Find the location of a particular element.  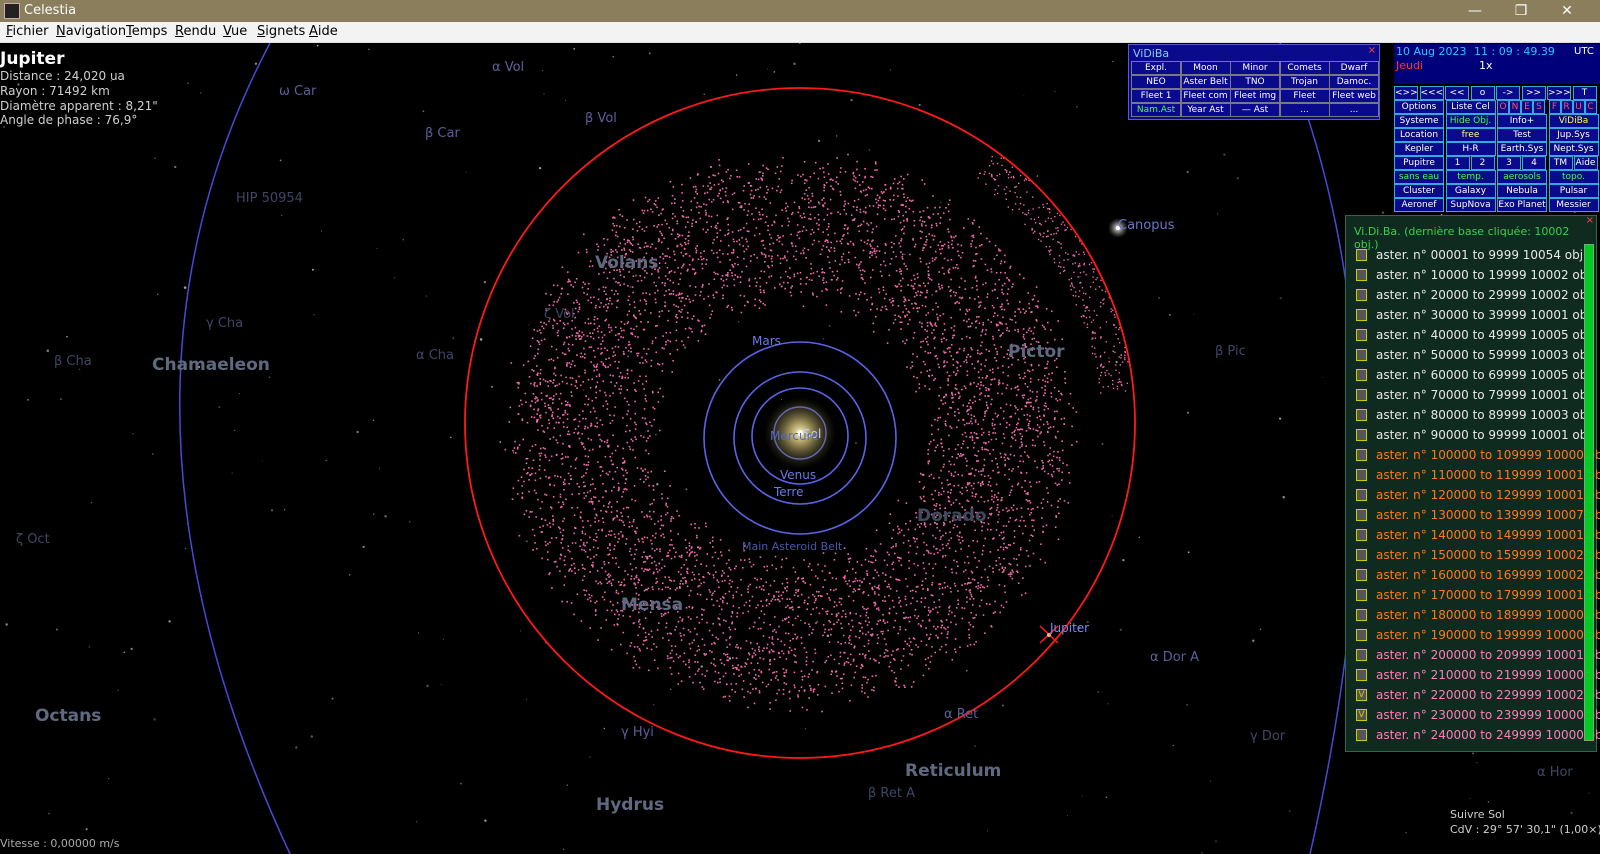

flag-button-e: E is located at coordinates (1527, 107).